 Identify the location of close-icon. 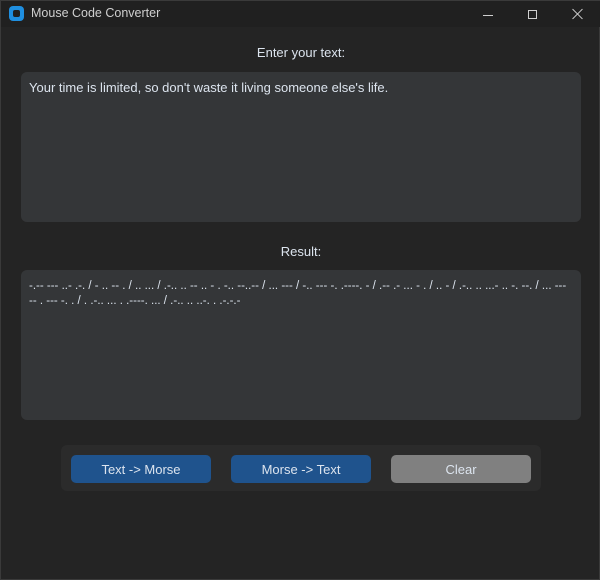
(578, 14).